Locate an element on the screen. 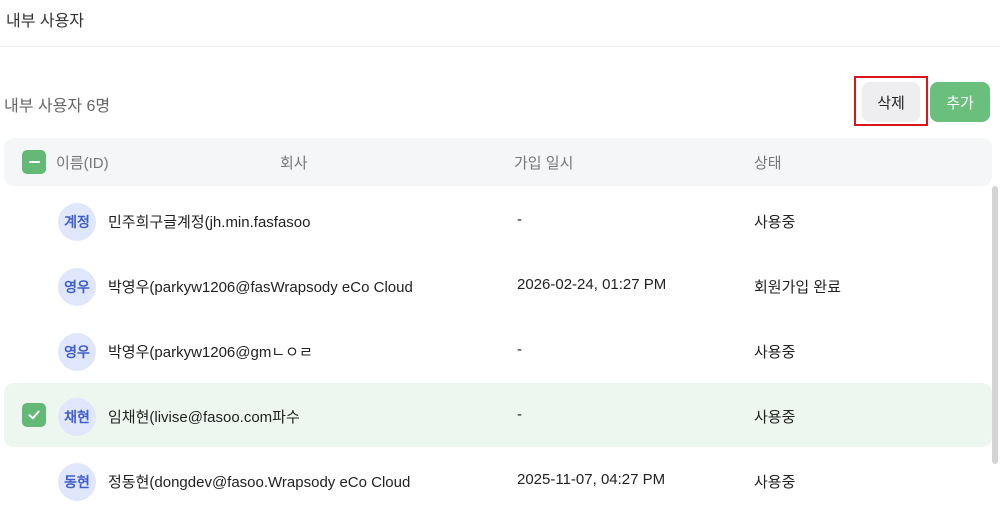  column-header-joined: 가입 일시 is located at coordinates (543, 162).